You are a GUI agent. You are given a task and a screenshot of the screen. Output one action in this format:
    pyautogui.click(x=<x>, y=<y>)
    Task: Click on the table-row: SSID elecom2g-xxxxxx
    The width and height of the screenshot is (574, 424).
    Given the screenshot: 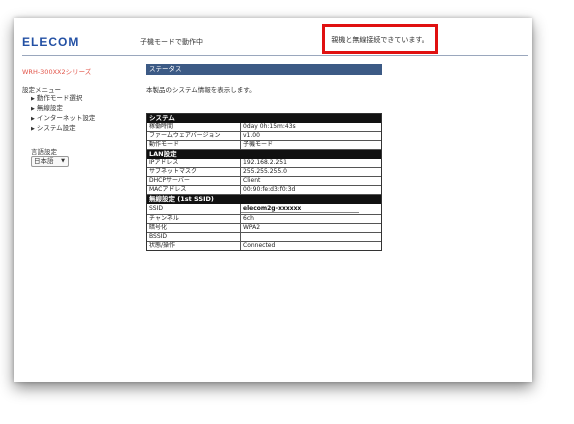 What is the action you would take?
    pyautogui.click(x=264, y=209)
    